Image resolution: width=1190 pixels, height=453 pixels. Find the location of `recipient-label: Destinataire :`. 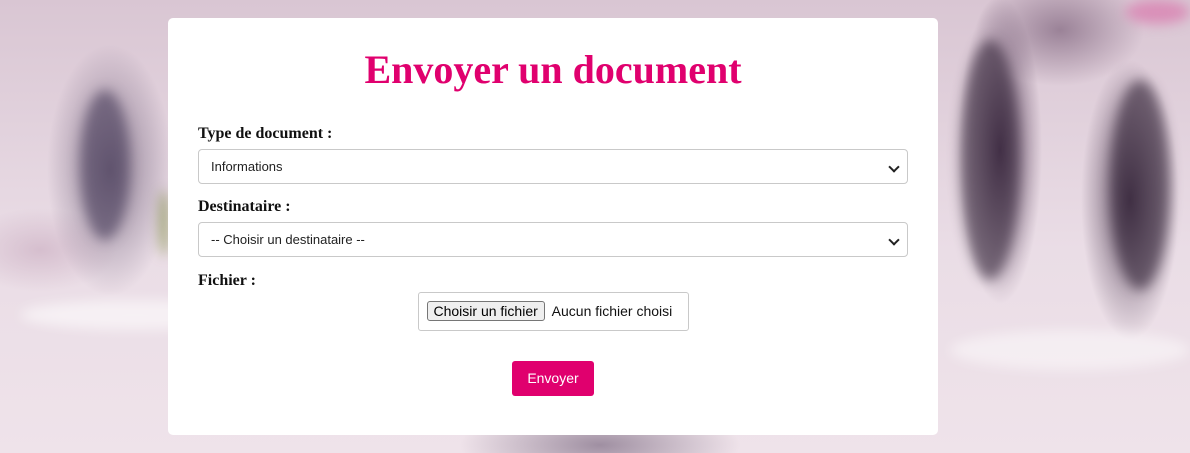

recipient-label: Destinataire : is located at coordinates (244, 206).